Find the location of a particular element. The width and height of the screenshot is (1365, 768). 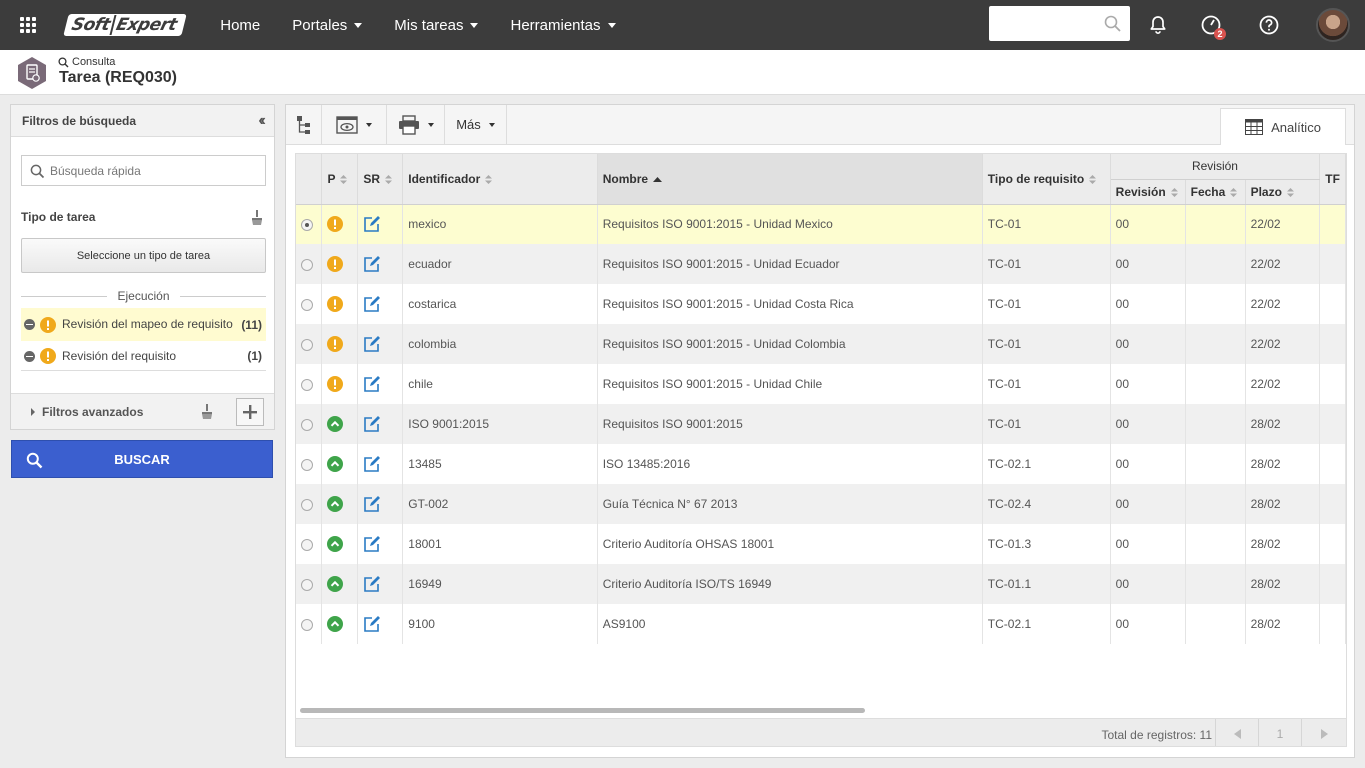

identificador-cell: 9100 is located at coordinates (500, 624).